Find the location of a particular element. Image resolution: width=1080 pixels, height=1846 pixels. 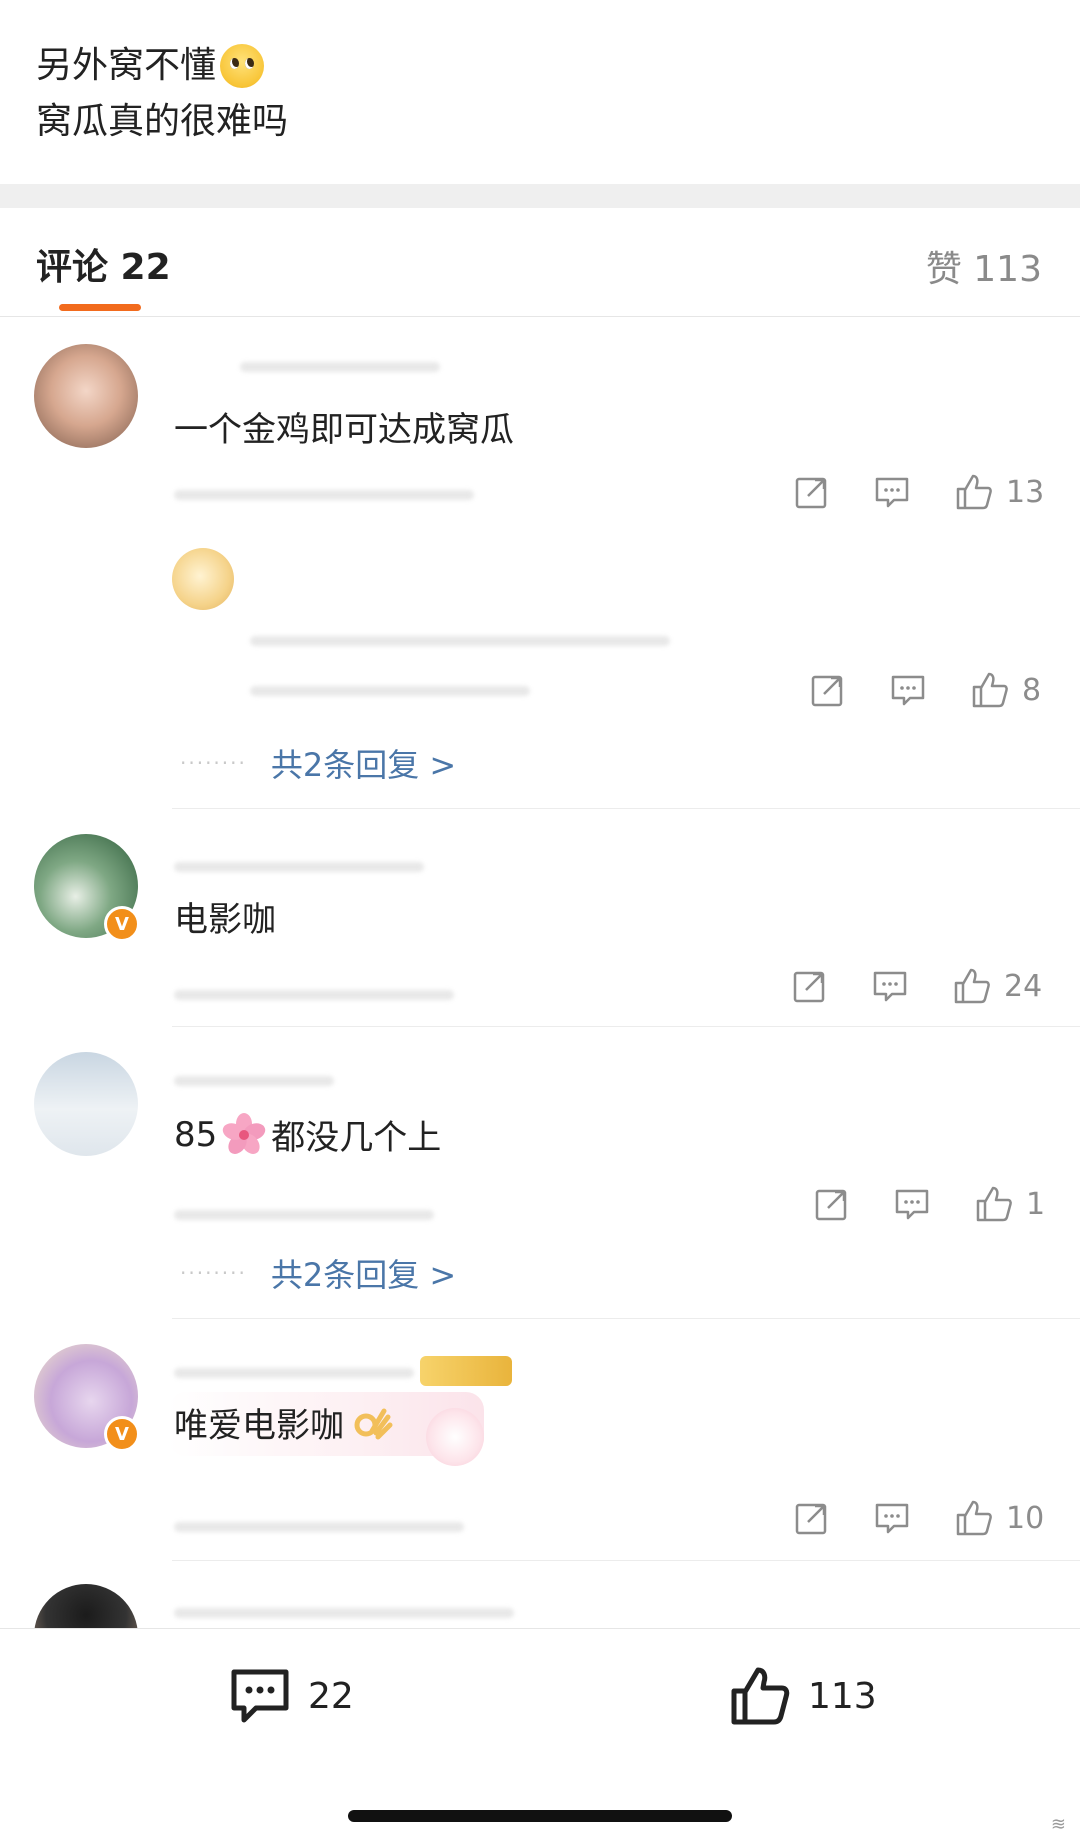

post-text-line-1: 另外窝不懂 is located at coordinates (150, 66).